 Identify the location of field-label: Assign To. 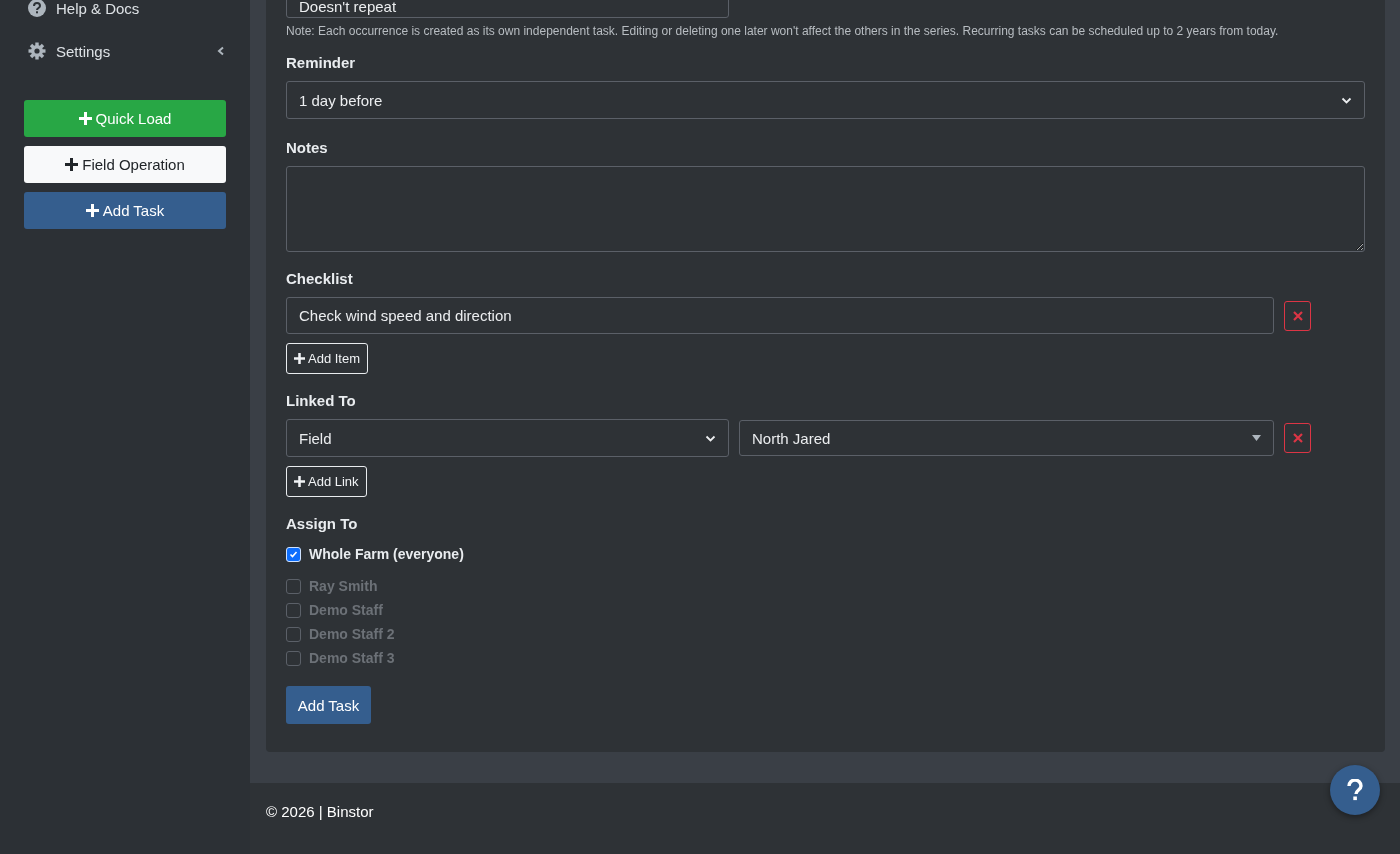
(322, 523).